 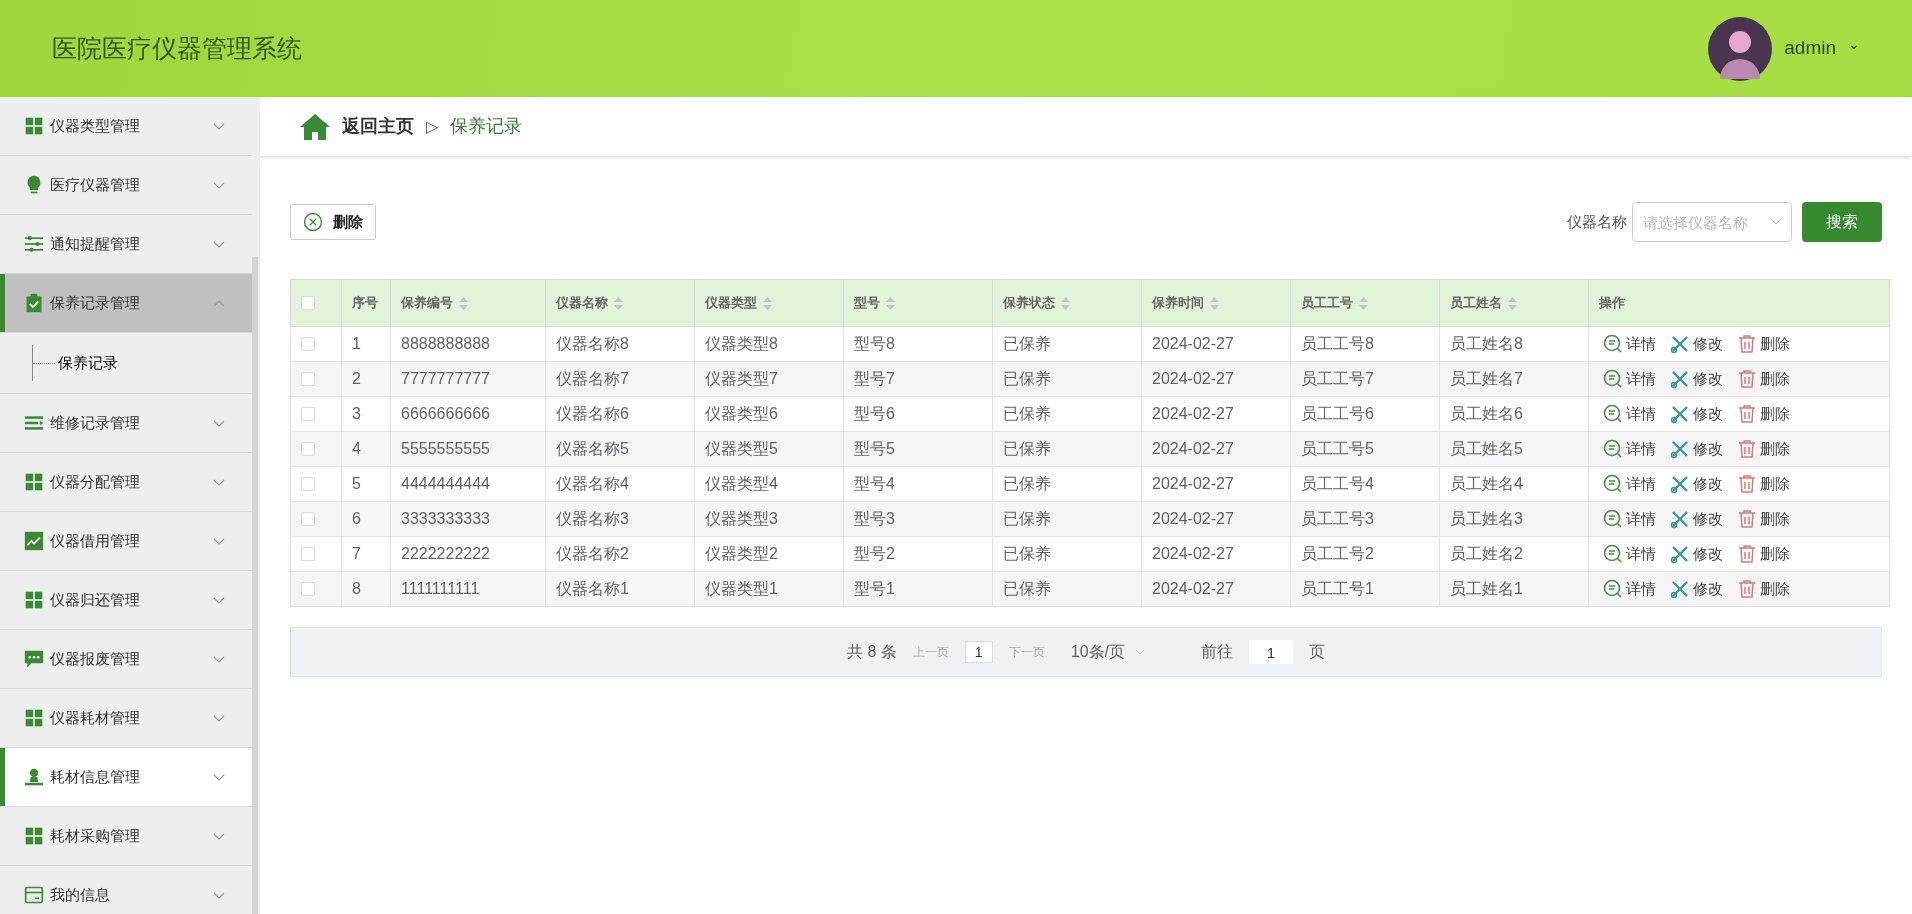 I want to click on column-header: 员工工号, so click(x=1334, y=303).